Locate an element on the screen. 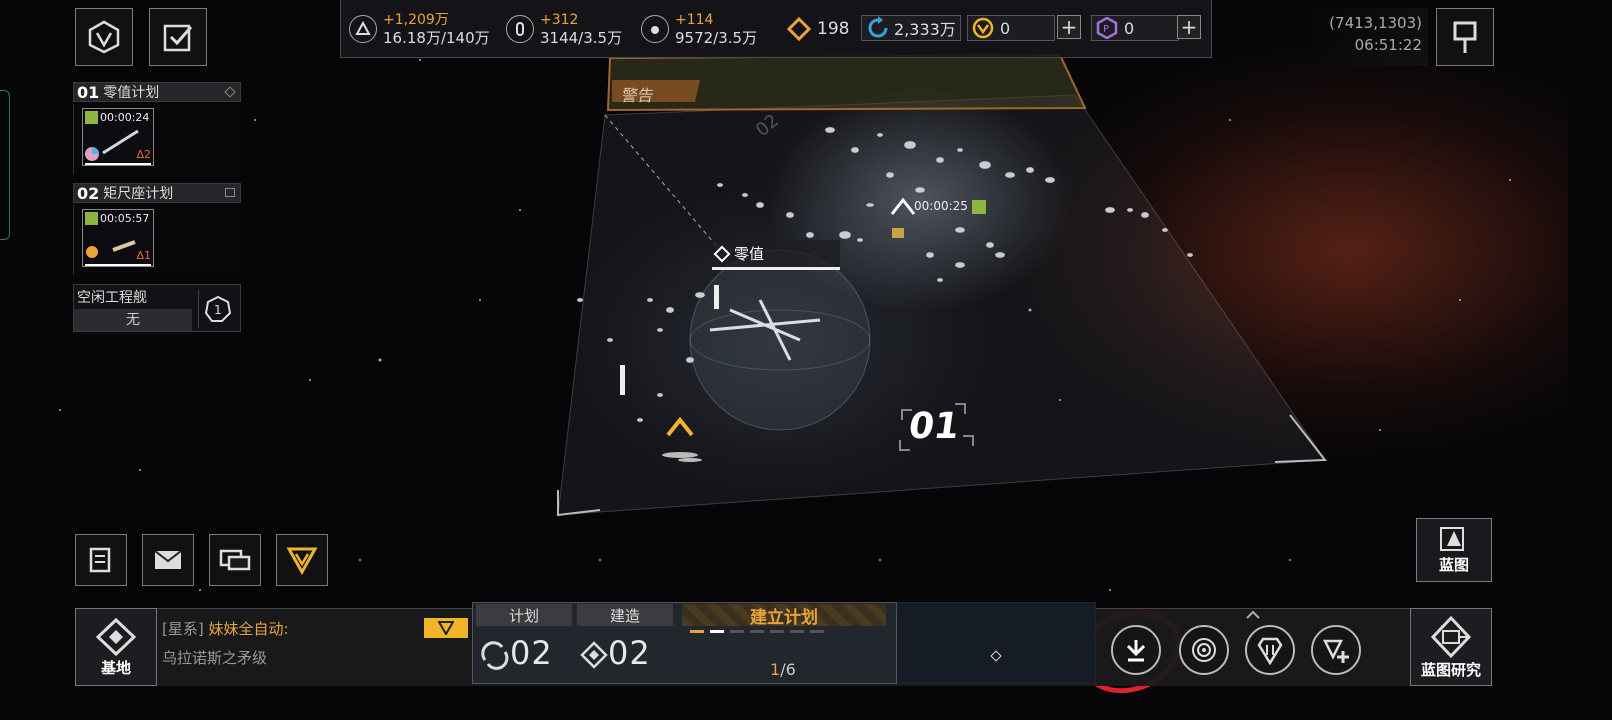  resource-7: P 0 is located at coordinates (1135, 28).